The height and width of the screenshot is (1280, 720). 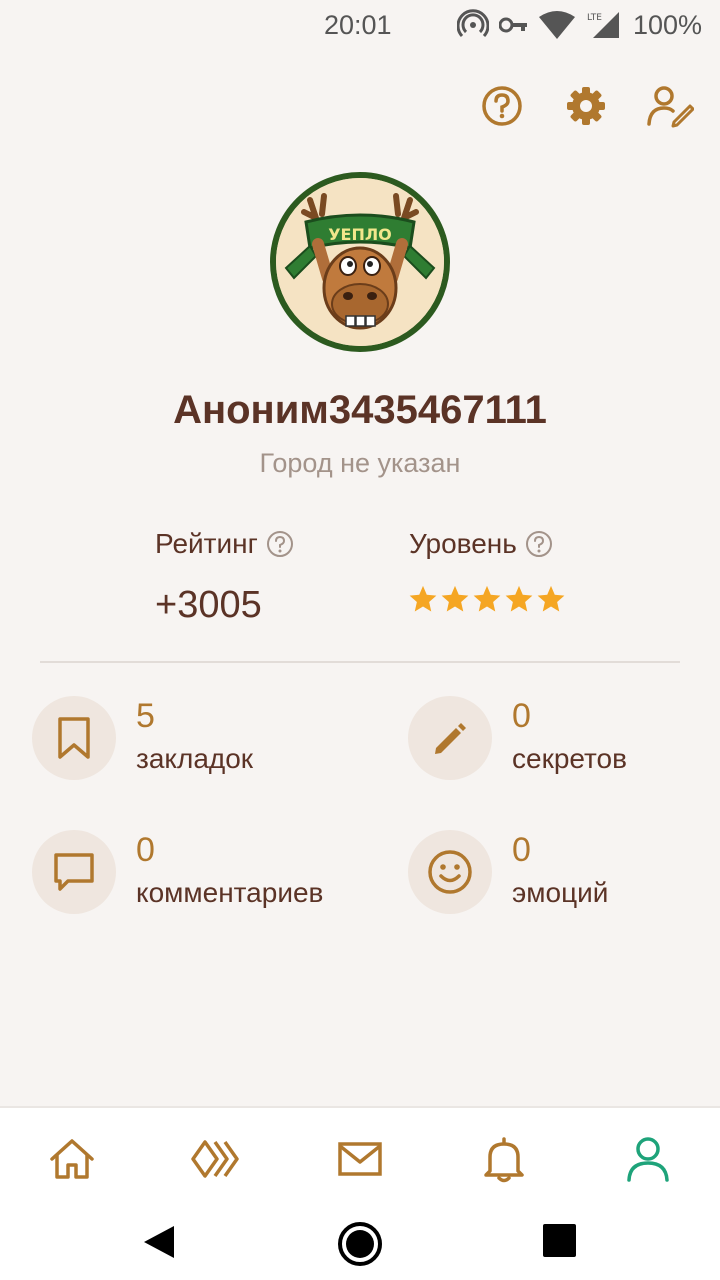 I want to click on home-system-icon, so click(x=360, y=1244).